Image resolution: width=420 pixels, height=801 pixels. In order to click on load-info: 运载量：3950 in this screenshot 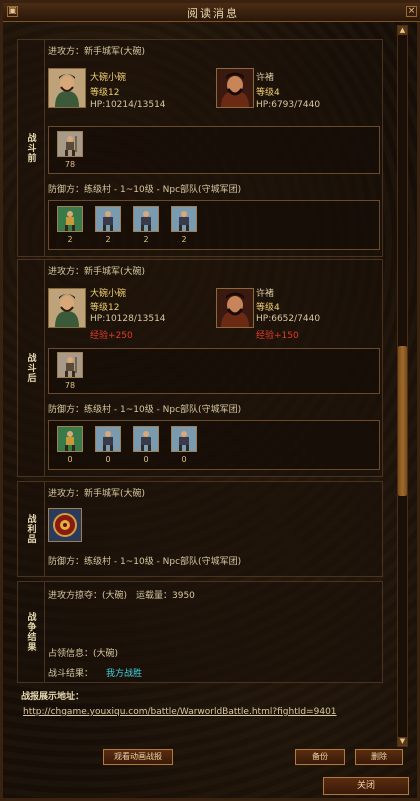, I will do `click(165, 596)`.